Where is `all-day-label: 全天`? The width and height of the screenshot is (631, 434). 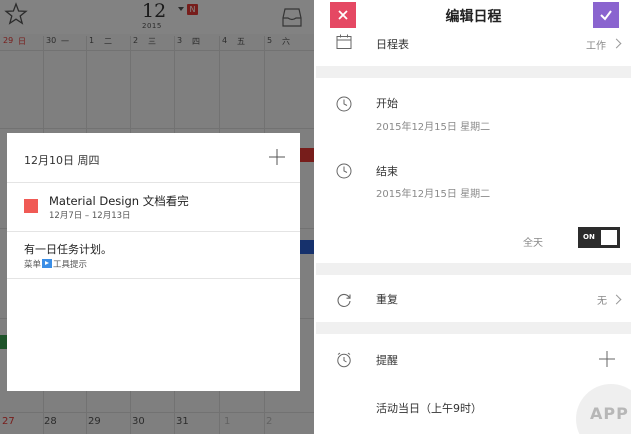 all-day-label: 全天 is located at coordinates (533, 243).